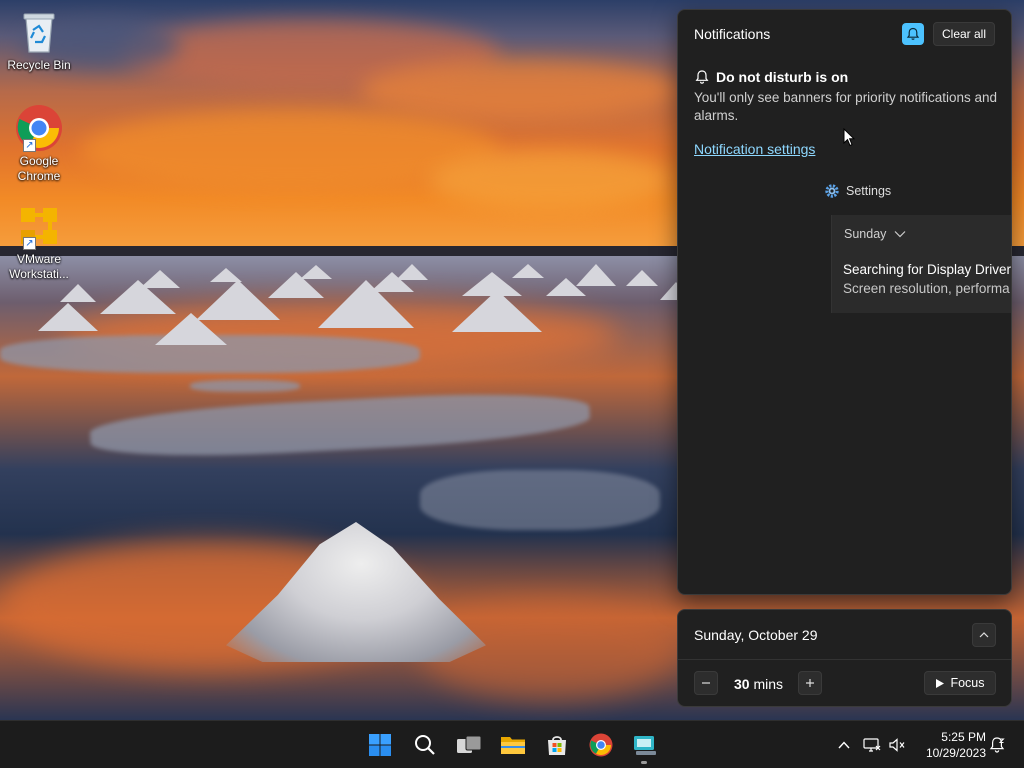 The height and width of the screenshot is (768, 1024). I want to click on start-icon, so click(380, 745).